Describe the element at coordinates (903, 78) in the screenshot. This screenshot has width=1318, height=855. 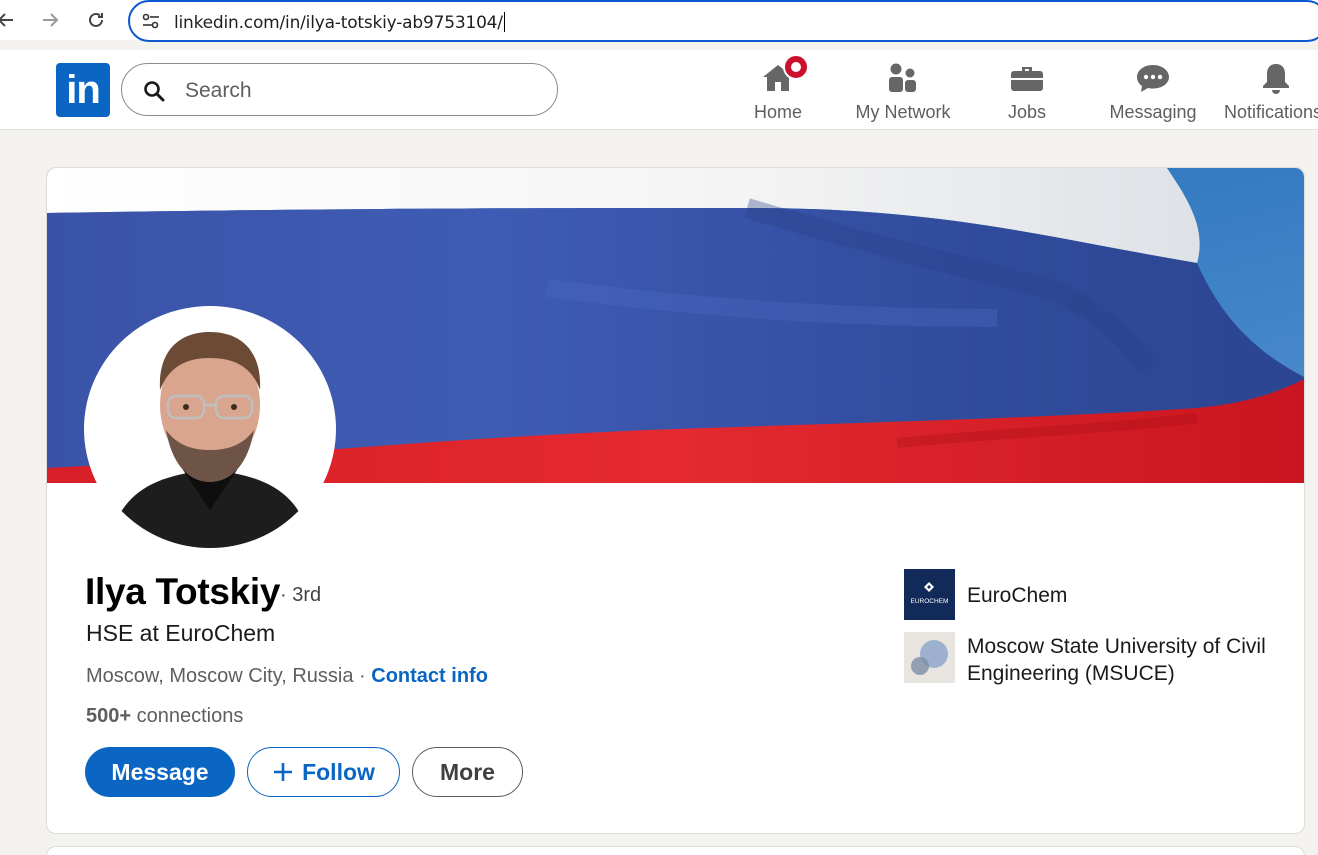
I see `network-icon` at that location.